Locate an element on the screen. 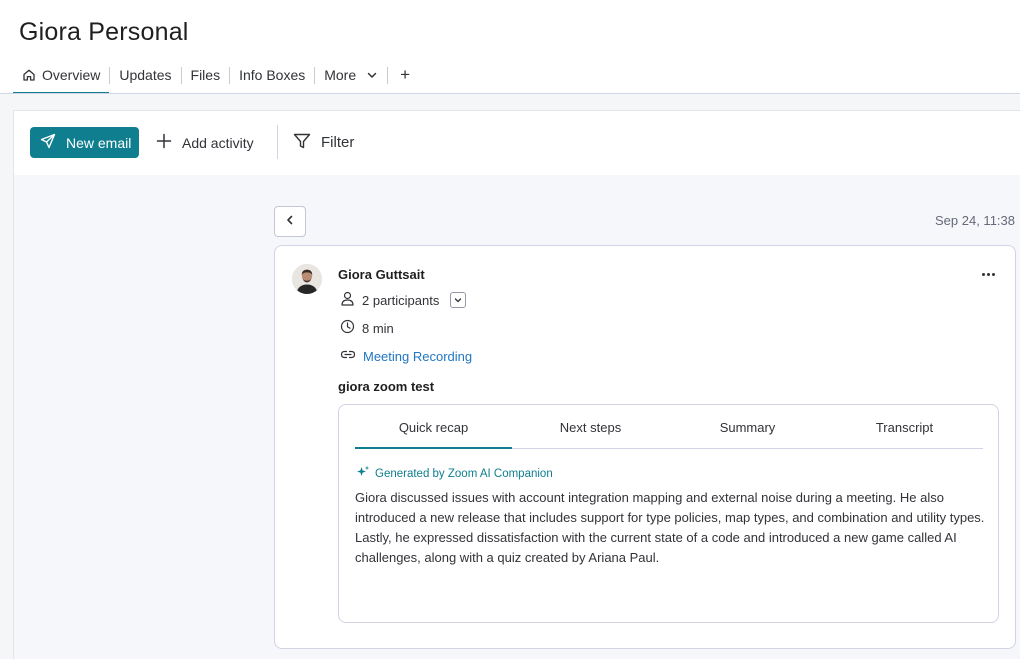  toolbar-divider is located at coordinates (277, 142).